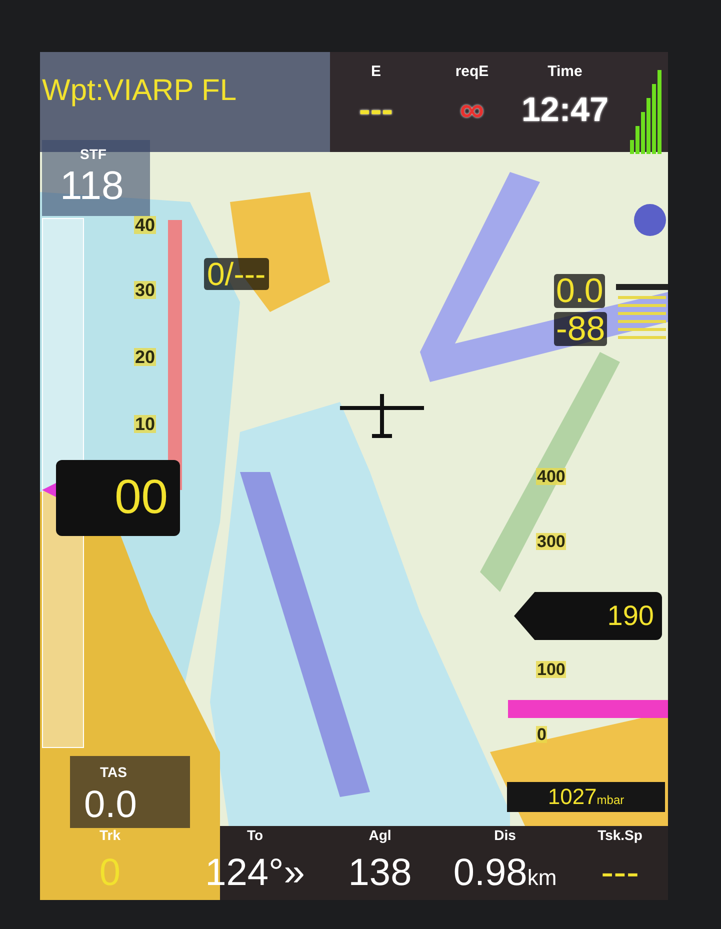 Image resolution: width=721 pixels, height=929 pixels. I want to click on vario-tick-label: 40, so click(145, 225).